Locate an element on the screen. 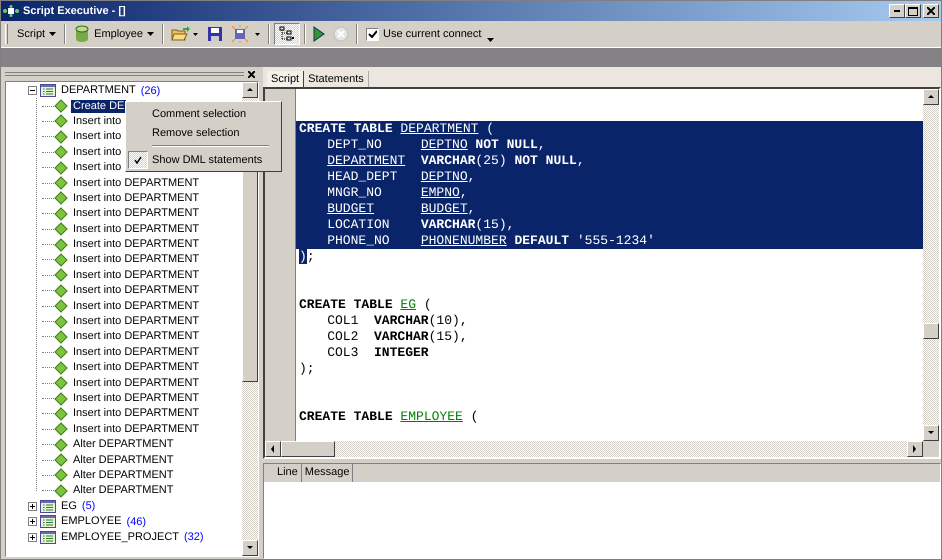 The width and height of the screenshot is (942, 560). minimize-button is located at coordinates (897, 11).